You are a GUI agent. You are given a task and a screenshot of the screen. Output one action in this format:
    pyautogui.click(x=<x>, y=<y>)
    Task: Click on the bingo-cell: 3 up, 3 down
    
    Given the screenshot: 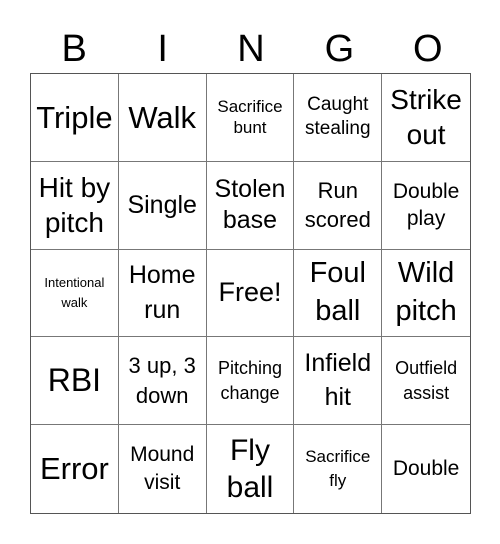 What is the action you would take?
    pyautogui.click(x=162, y=381)
    